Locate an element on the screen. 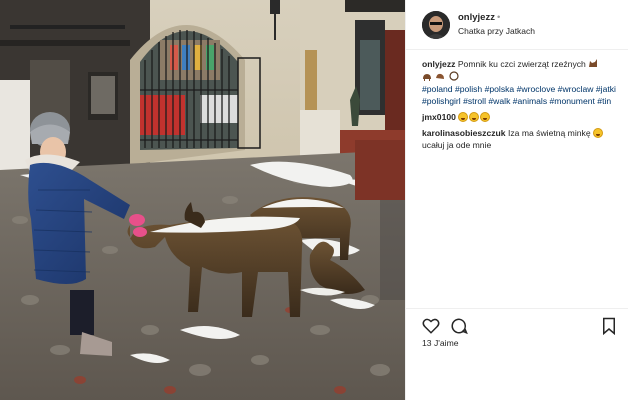 The width and height of the screenshot is (628, 400). pig-emoji is located at coordinates (440, 76).